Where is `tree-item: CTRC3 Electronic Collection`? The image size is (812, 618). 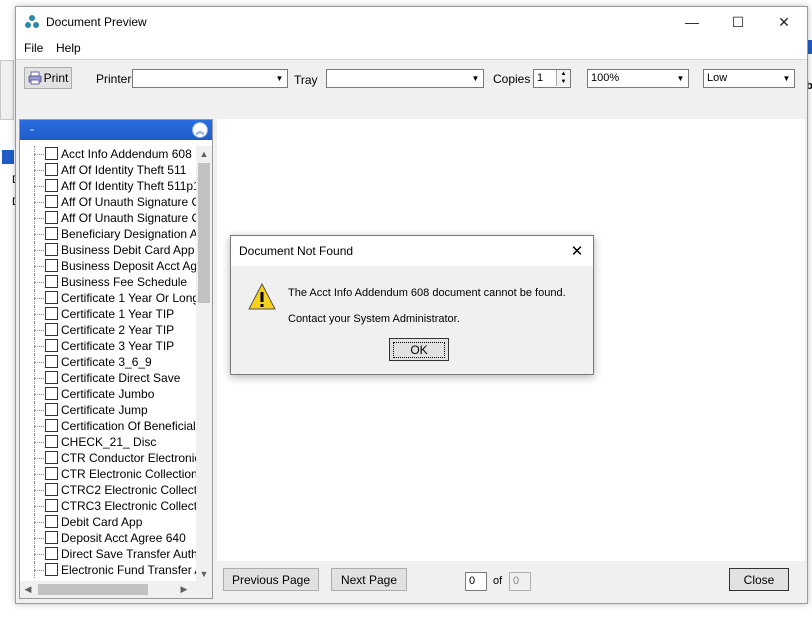
tree-item: CTRC3 Electronic Collection is located at coordinates (109, 506).